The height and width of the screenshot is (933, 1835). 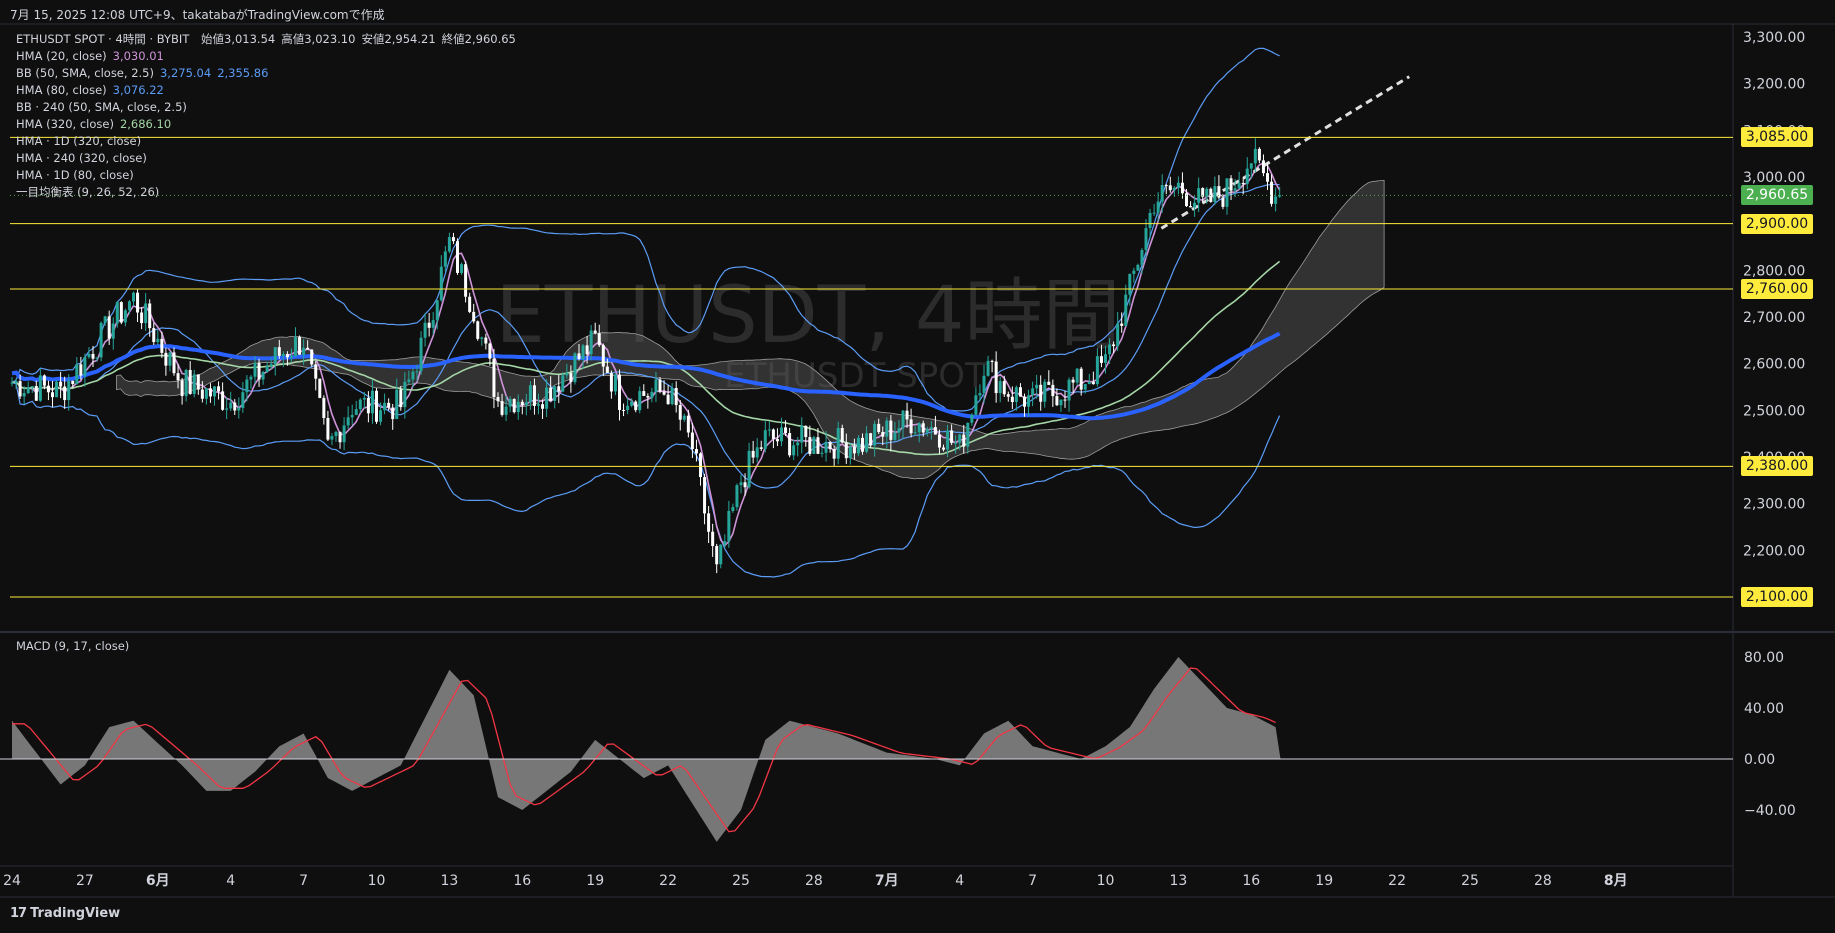 What do you see at coordinates (266, 56) in the screenshot?
I see `indicator-row: HMA (20, close) 3,030.01` at bounding box center [266, 56].